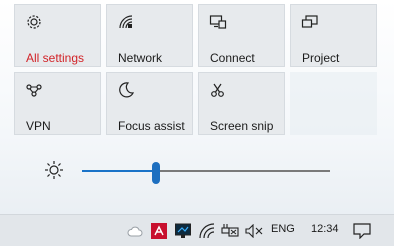  What do you see at coordinates (151, 126) in the screenshot?
I see `tile-label: Focus assist` at bounding box center [151, 126].